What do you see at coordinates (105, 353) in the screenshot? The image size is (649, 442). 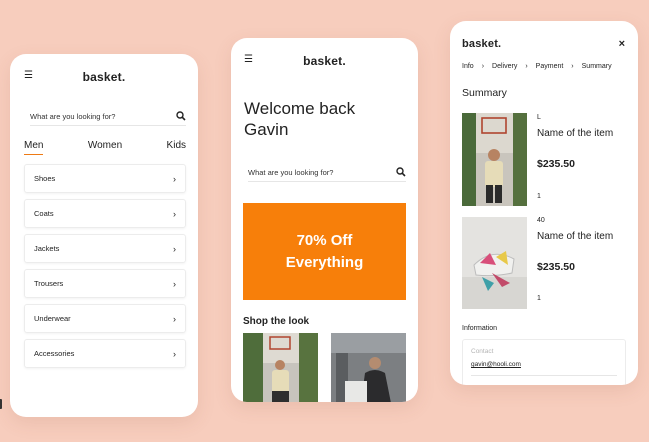 I see `category-item-accessories: Accessories ›` at bounding box center [105, 353].